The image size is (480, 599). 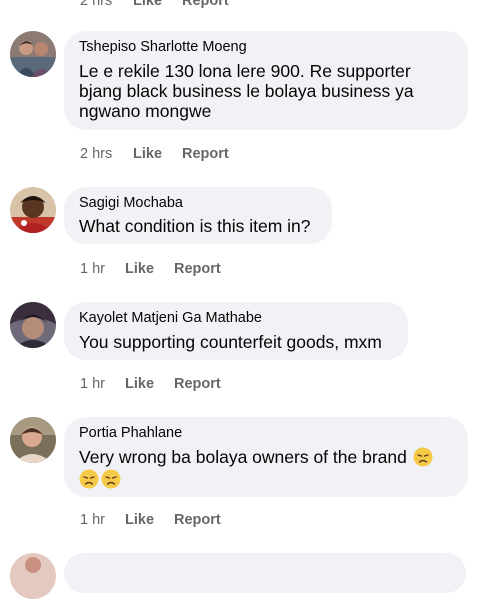 What do you see at coordinates (269, 468) in the screenshot?
I see `comment-text: Very wrong ba bolaya owners of the brand` at bounding box center [269, 468].